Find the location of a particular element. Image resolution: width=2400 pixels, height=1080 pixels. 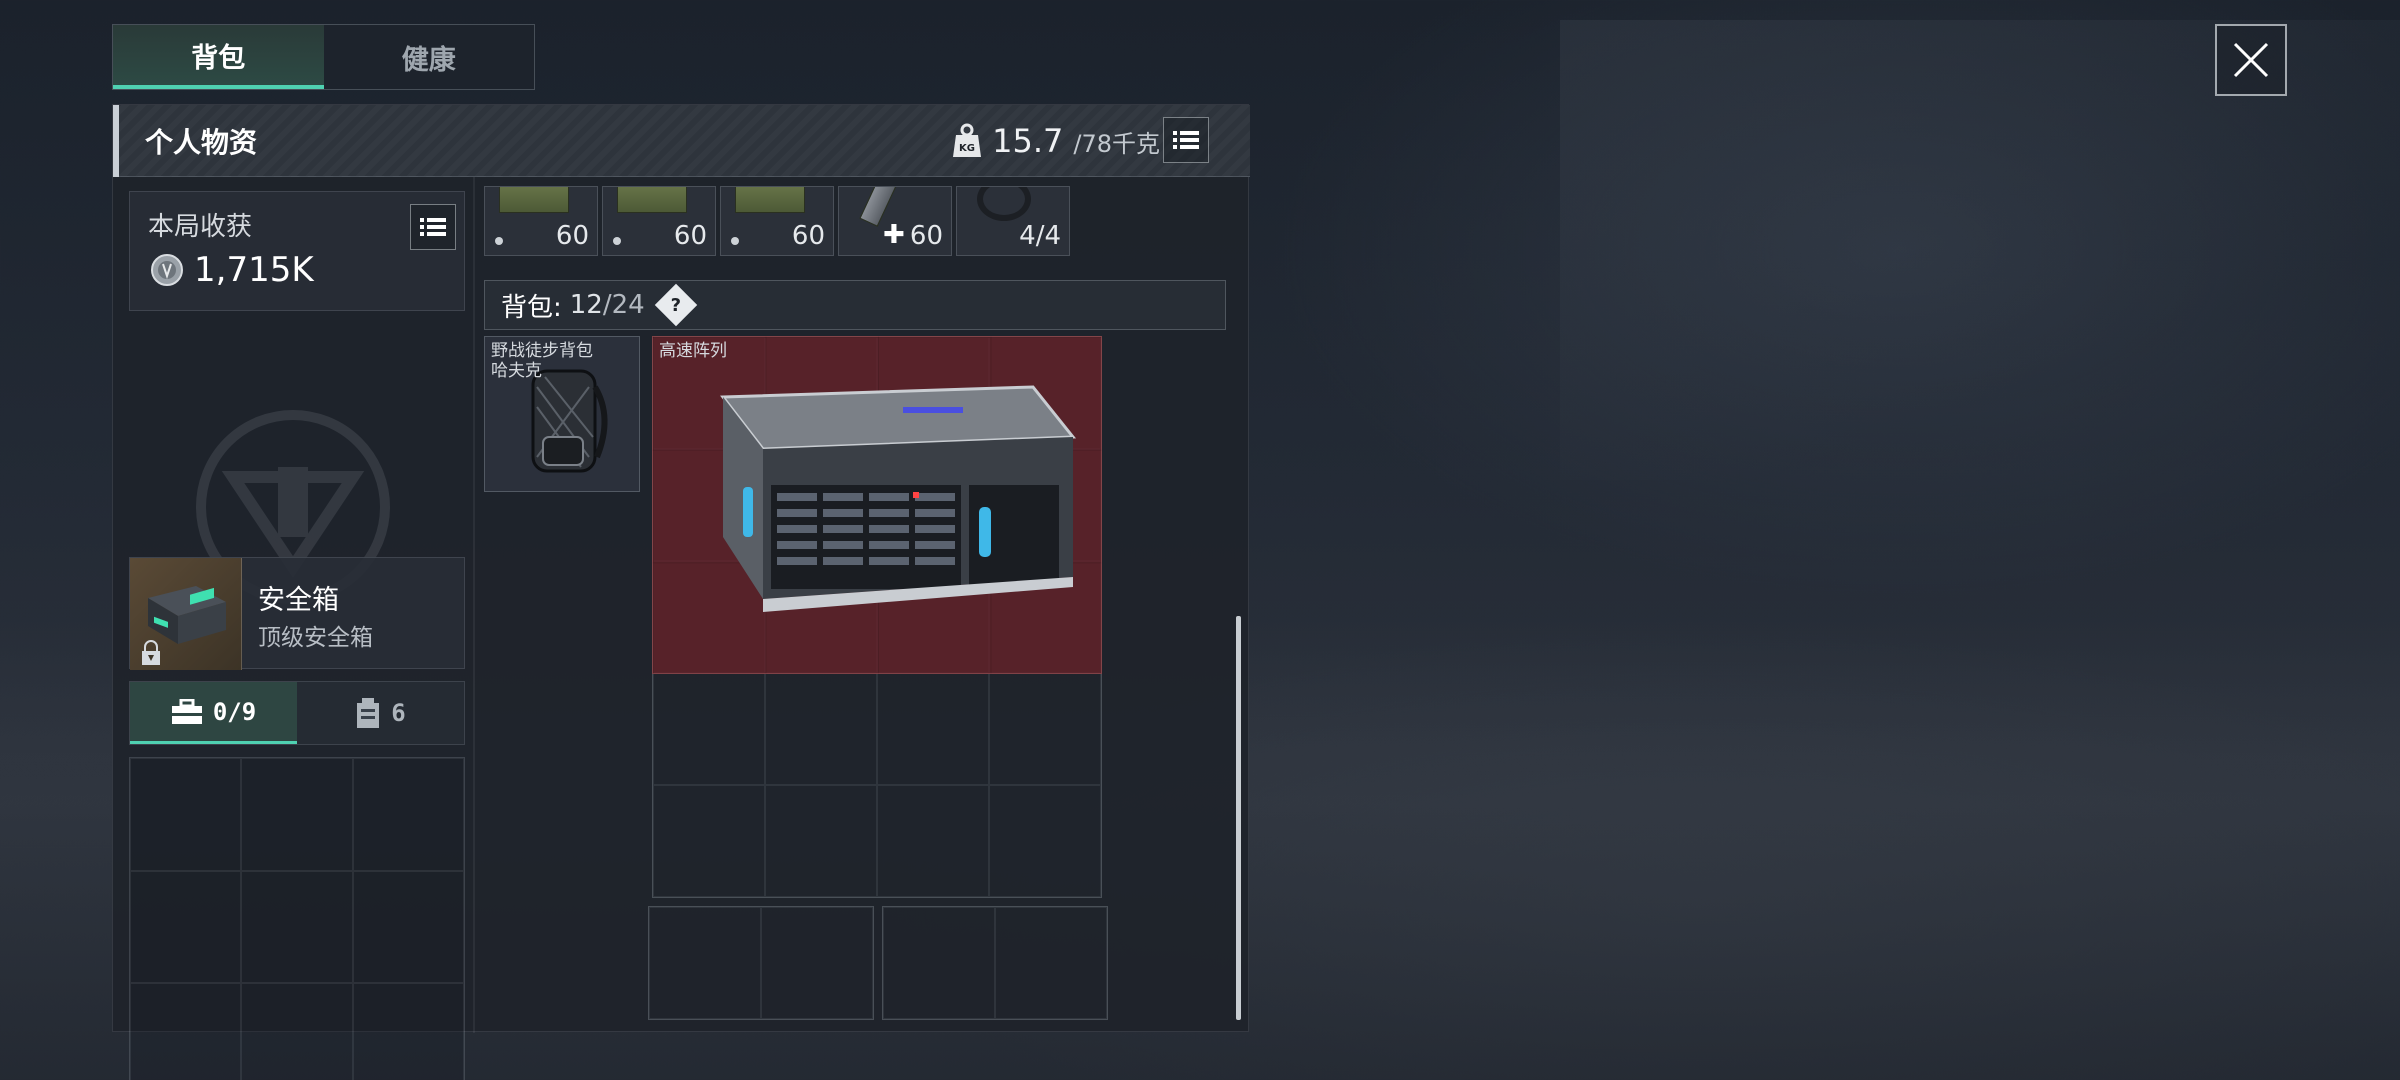

coin-icon is located at coordinates (167, 270).